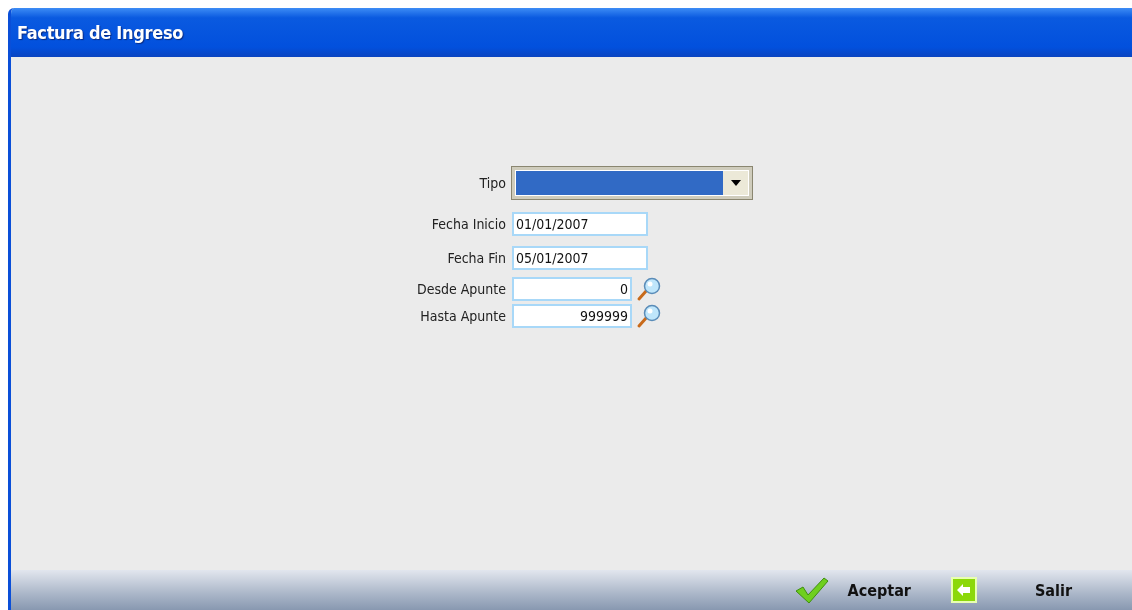 The width and height of the screenshot is (1132, 610). Describe the element at coordinates (735, 183) in the screenshot. I see `dropdown-arrow-icon` at that location.